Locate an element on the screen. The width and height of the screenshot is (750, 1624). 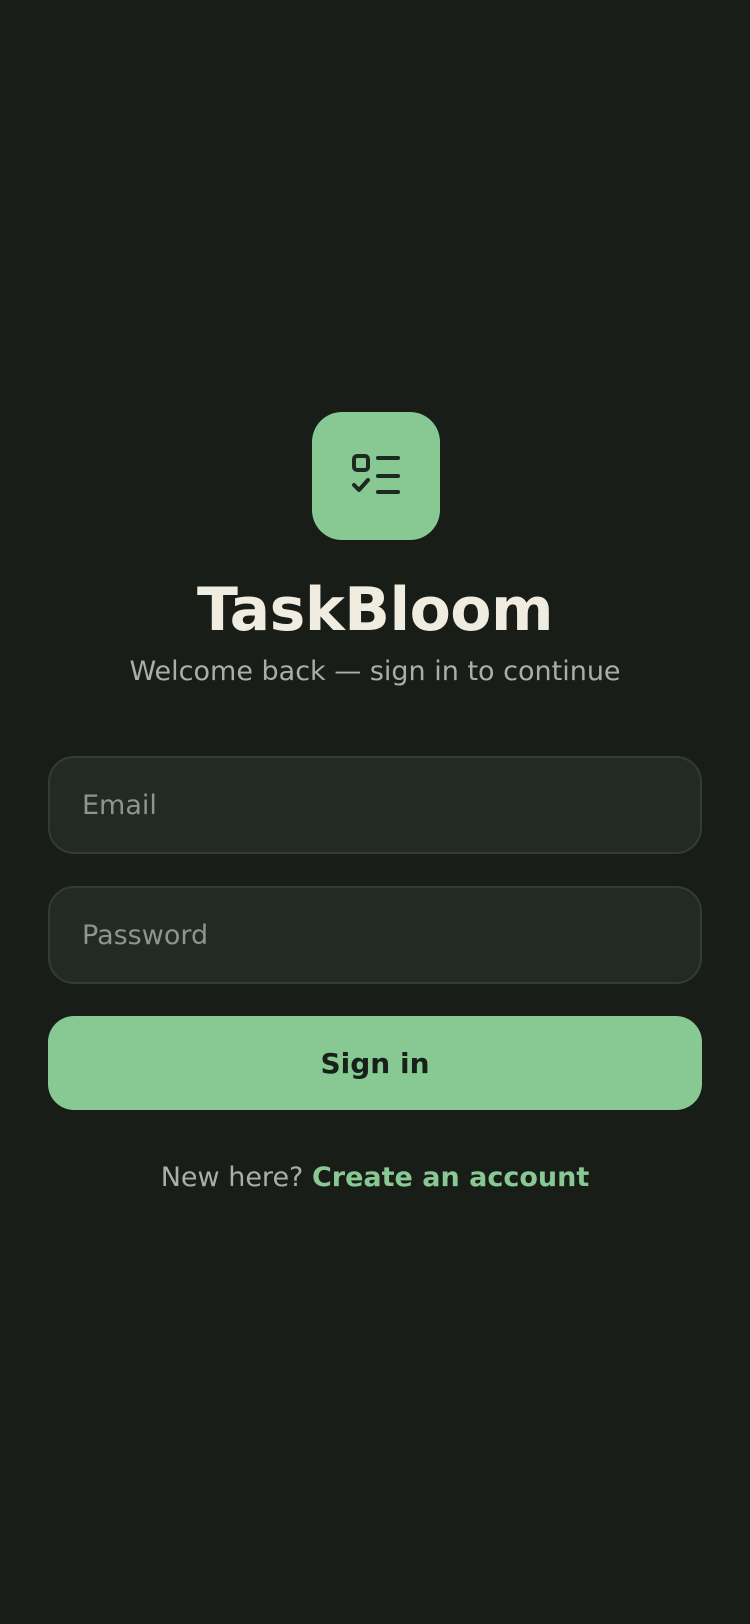
signup-prompt-text: New here? is located at coordinates (232, 1177).